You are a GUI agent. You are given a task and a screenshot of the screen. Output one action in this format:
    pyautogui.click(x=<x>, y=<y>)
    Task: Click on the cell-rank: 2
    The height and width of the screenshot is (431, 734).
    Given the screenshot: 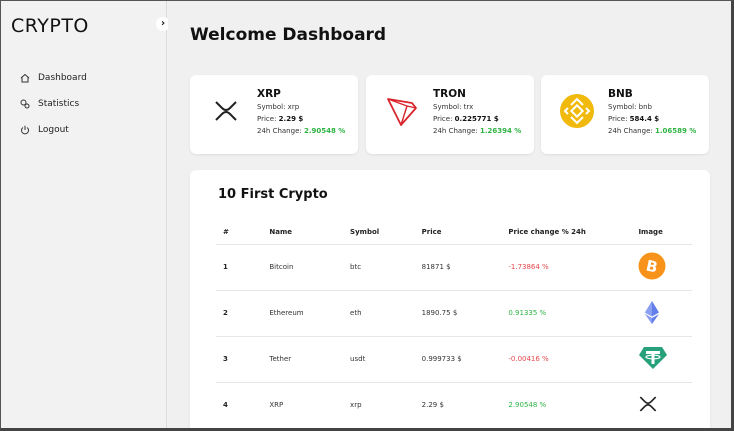 What is the action you would take?
    pyautogui.click(x=239, y=313)
    